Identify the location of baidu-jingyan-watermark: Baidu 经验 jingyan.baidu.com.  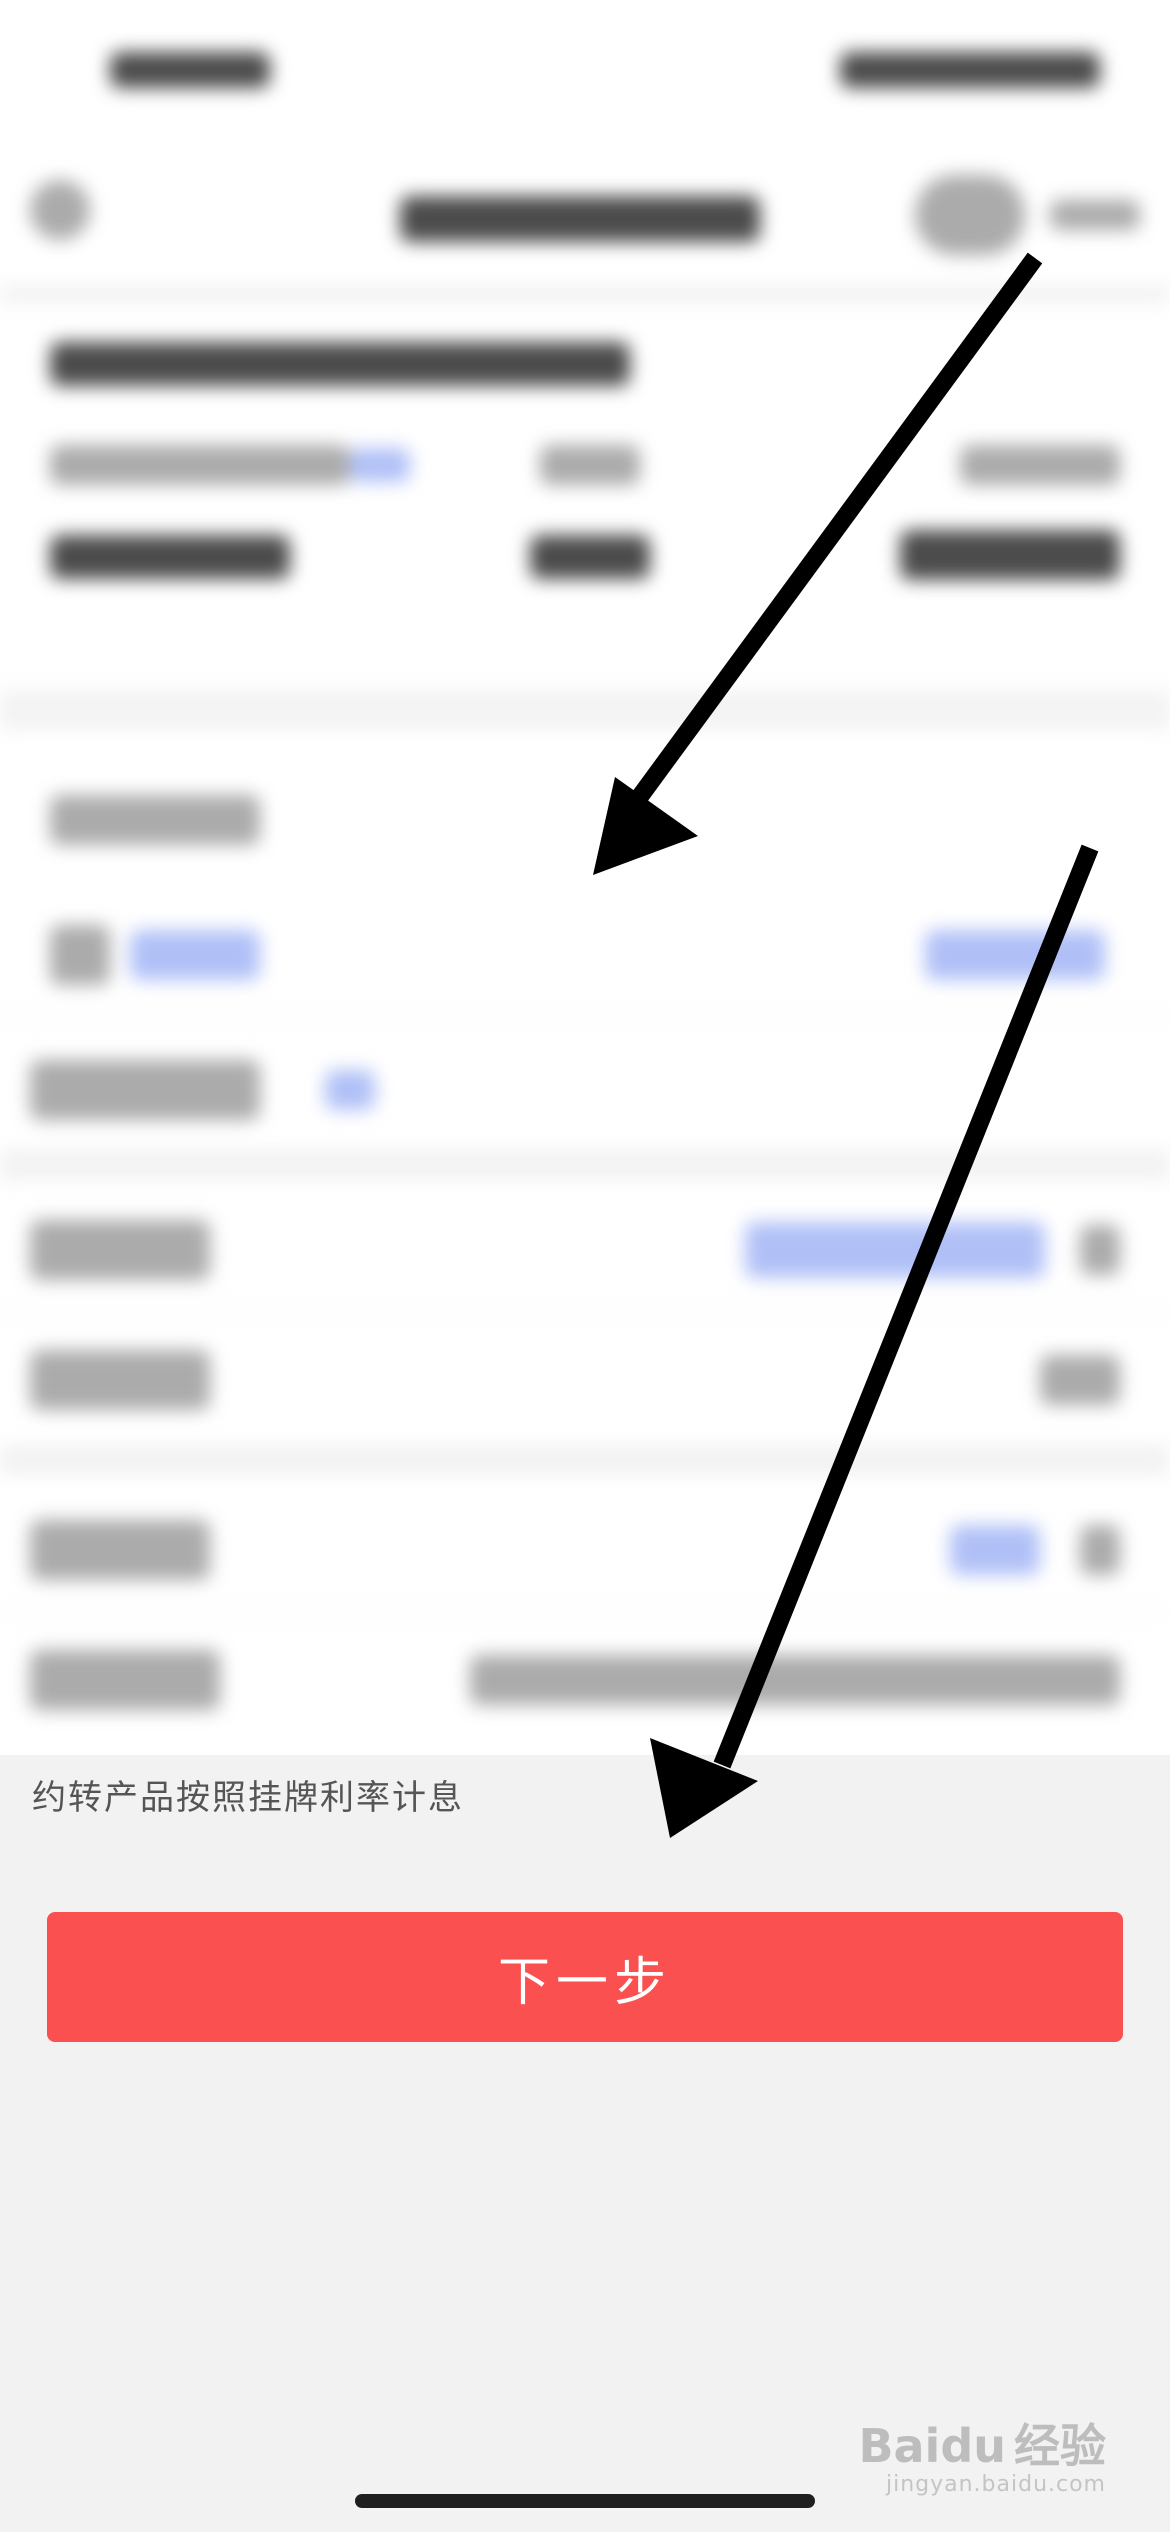
(982, 2453).